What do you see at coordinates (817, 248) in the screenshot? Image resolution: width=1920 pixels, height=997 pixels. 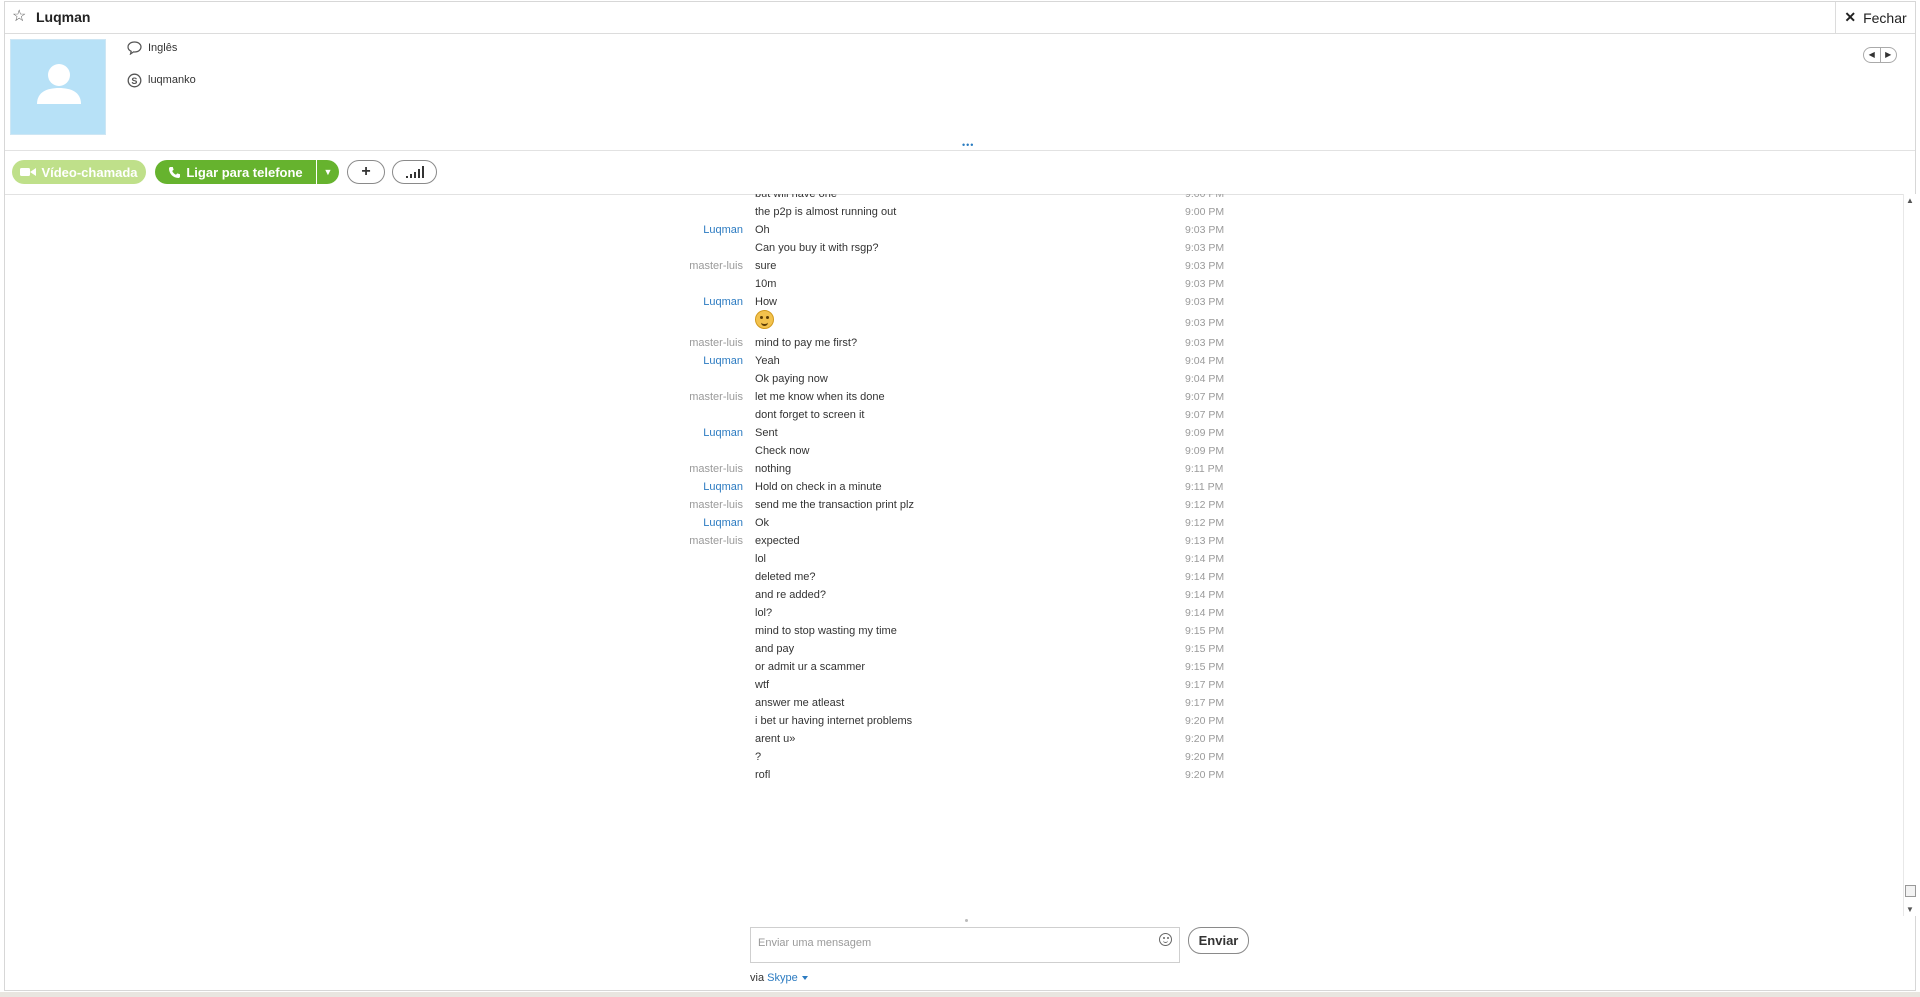 I see `message-text: Can you buy it with rsgp?` at bounding box center [817, 248].